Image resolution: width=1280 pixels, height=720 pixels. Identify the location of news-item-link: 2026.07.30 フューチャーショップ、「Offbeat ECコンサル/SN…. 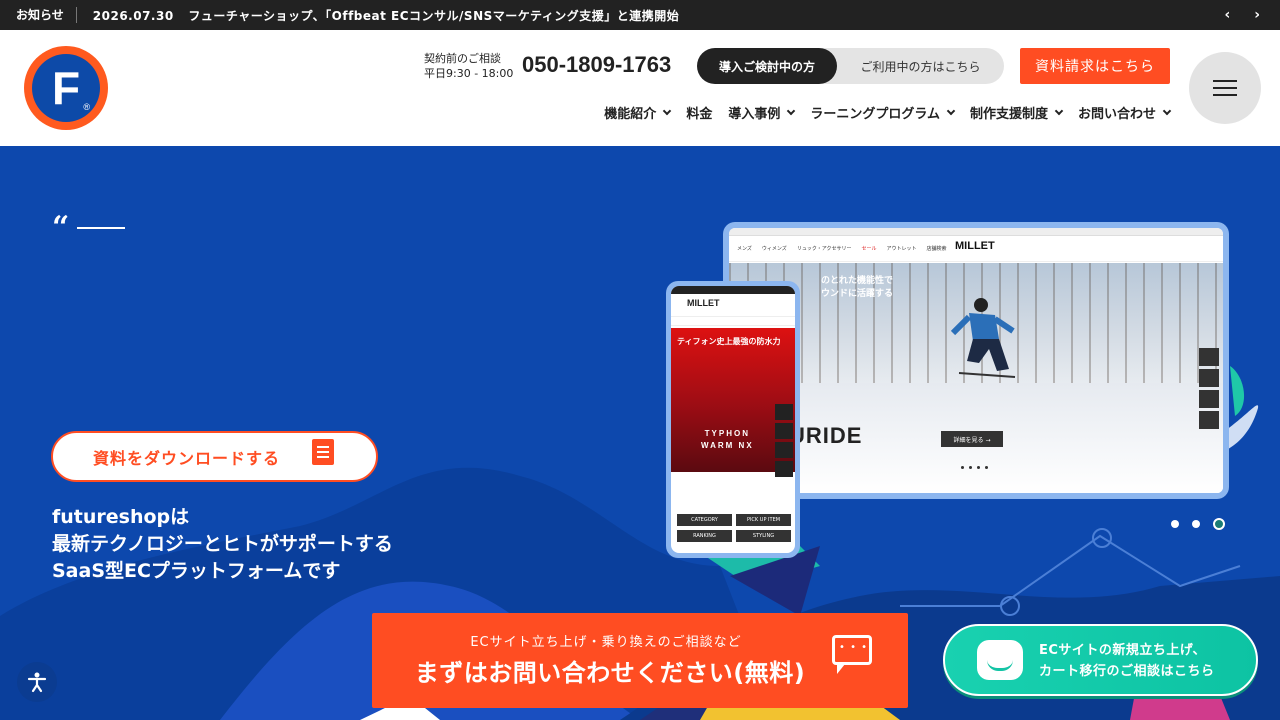
(378, 15).